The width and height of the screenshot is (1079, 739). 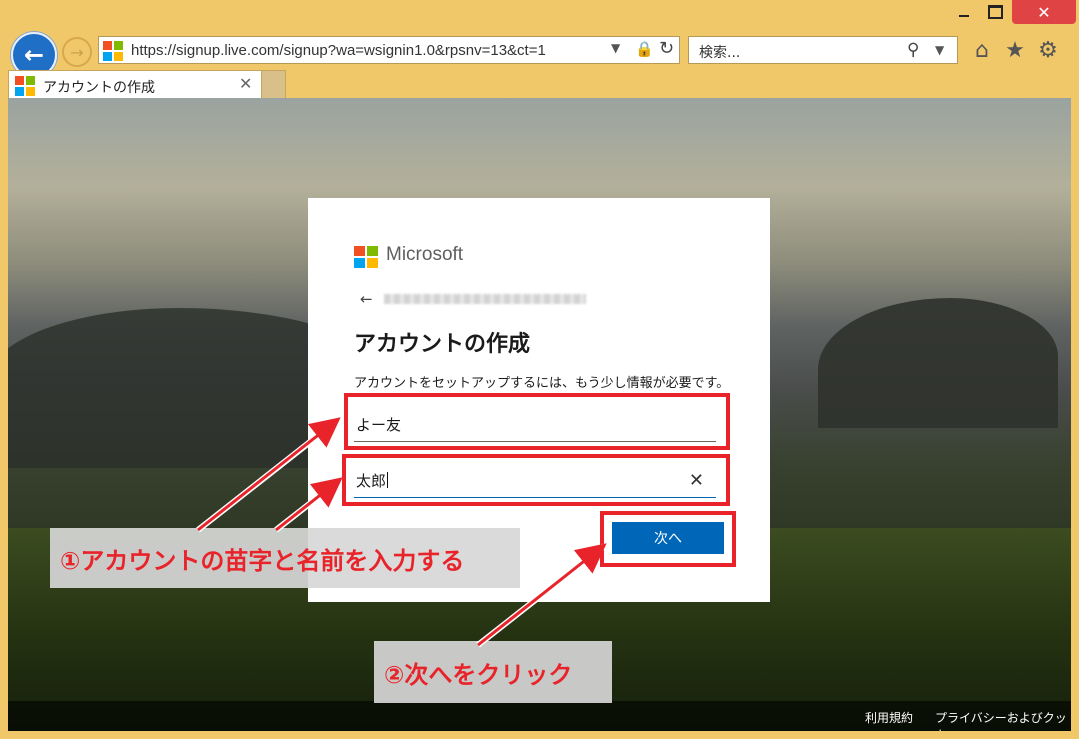 What do you see at coordinates (1003, 720) in the screenshot?
I see `privacy-link: プライバシーおよびクッキー` at bounding box center [1003, 720].